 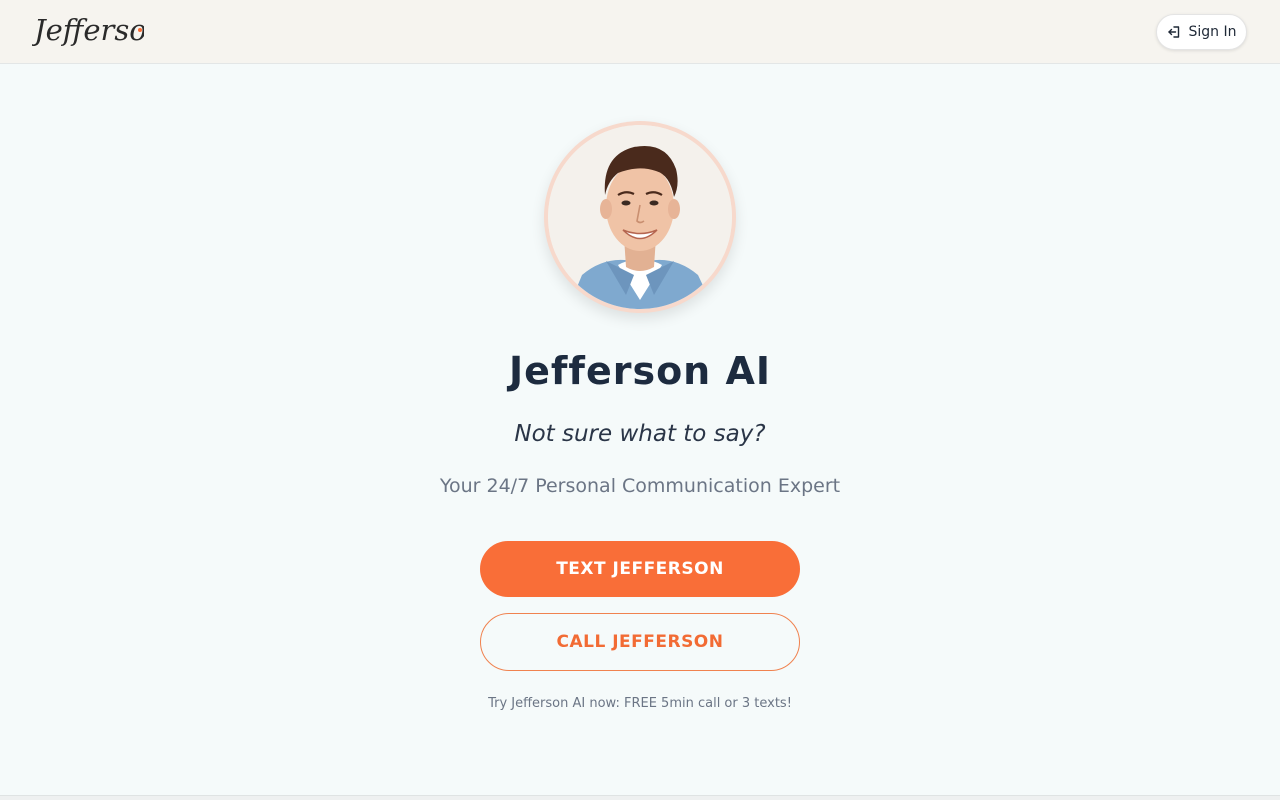 I want to click on page-title: Jefferson AI, so click(x=640, y=371).